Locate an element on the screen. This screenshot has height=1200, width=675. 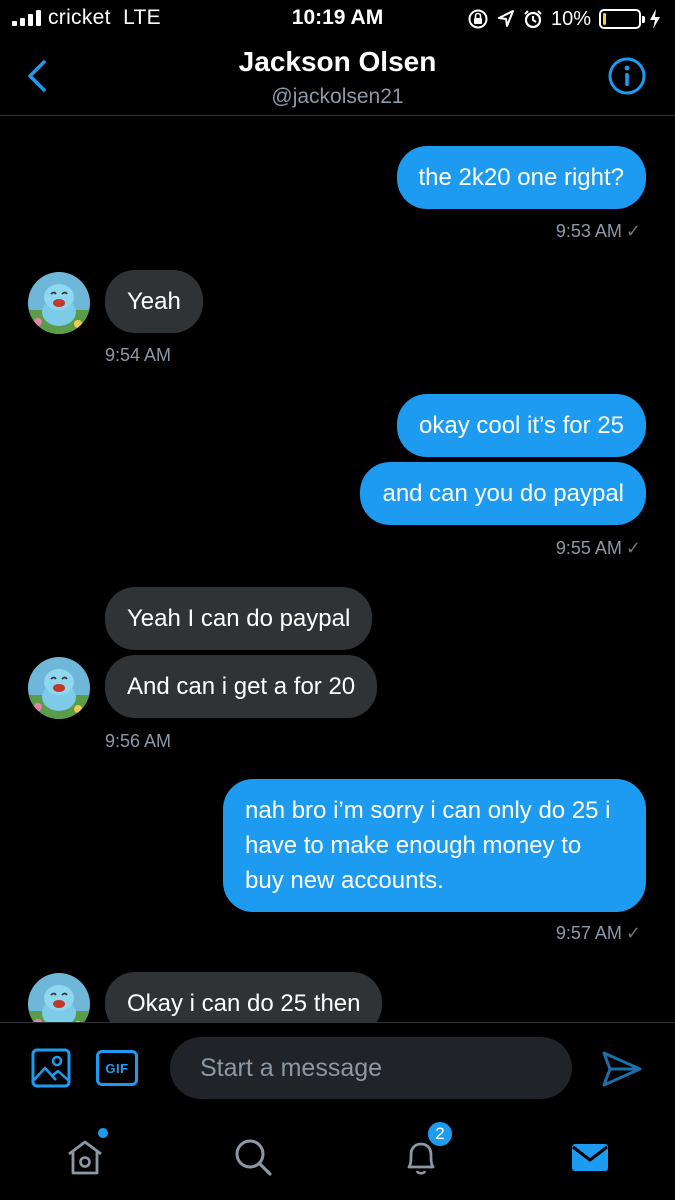
home-icon is located at coordinates (85, 1157).